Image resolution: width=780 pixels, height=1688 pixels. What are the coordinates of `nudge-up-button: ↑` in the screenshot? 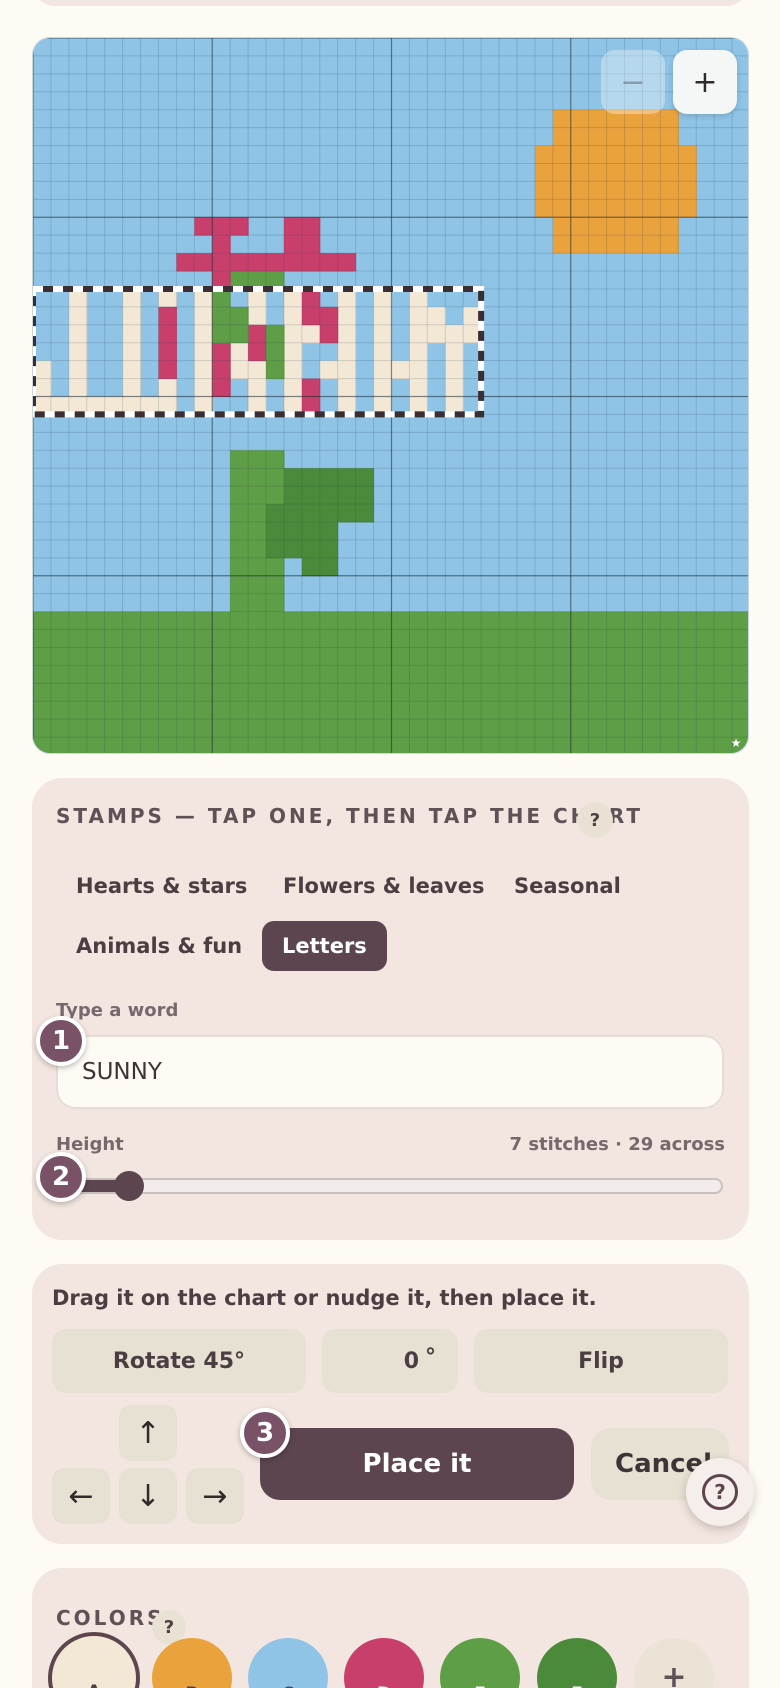 It's located at (148, 1433).